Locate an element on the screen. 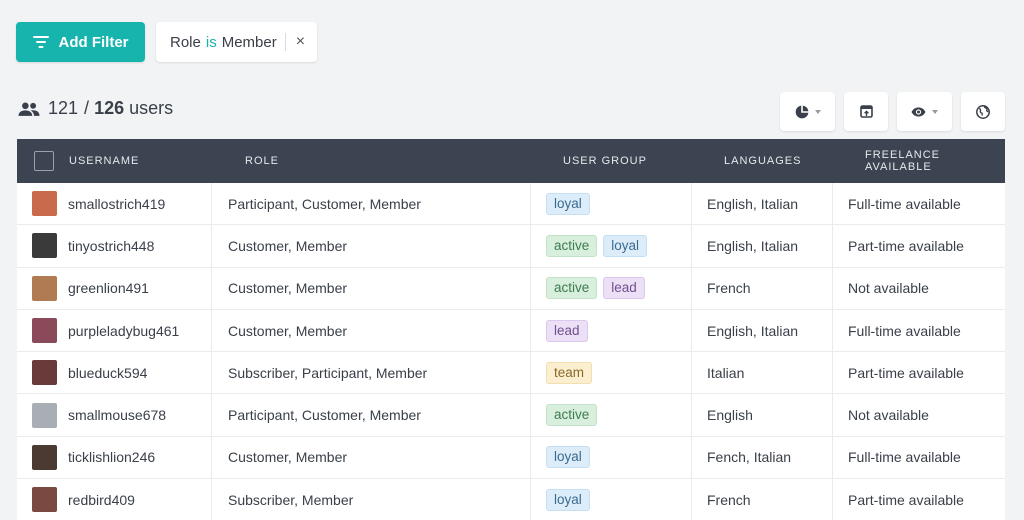  eye-icon is located at coordinates (918, 111).